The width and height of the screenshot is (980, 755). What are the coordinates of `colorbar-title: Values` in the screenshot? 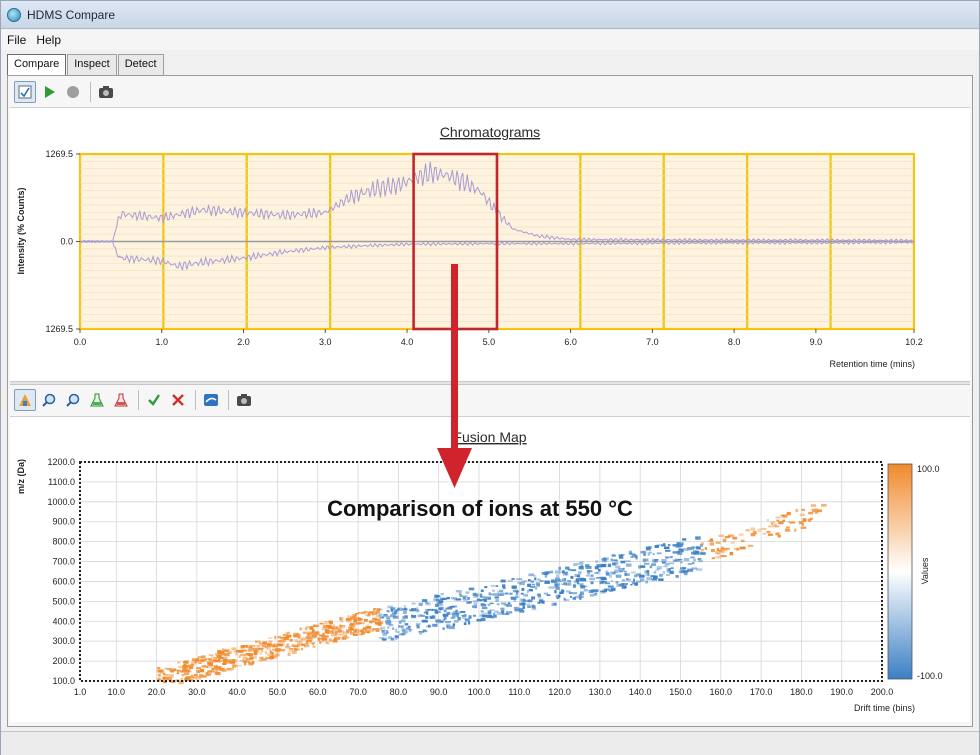 It's located at (925, 570).